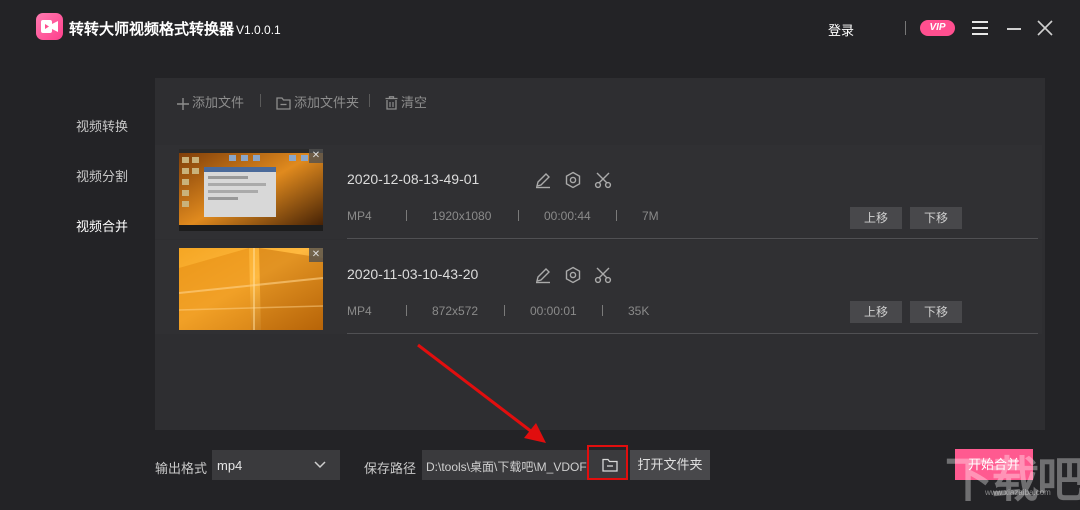  Describe the element at coordinates (414, 102) in the screenshot. I see `clear-label: 清空` at that location.